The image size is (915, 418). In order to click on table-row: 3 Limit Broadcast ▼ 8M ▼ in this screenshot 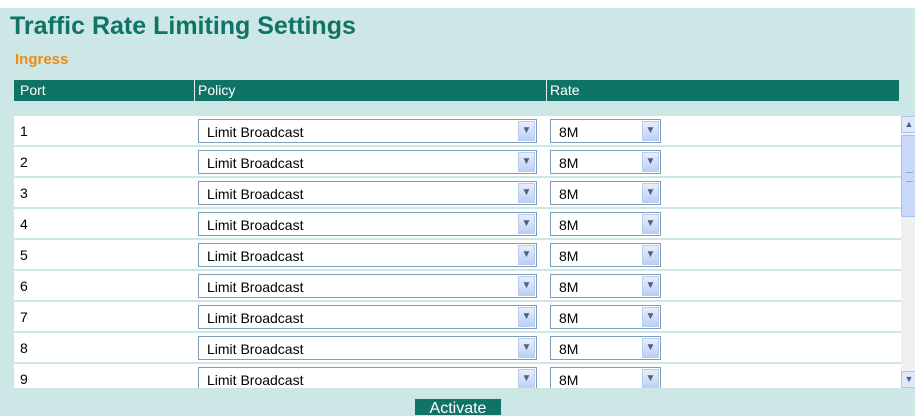, I will do `click(457, 193)`.